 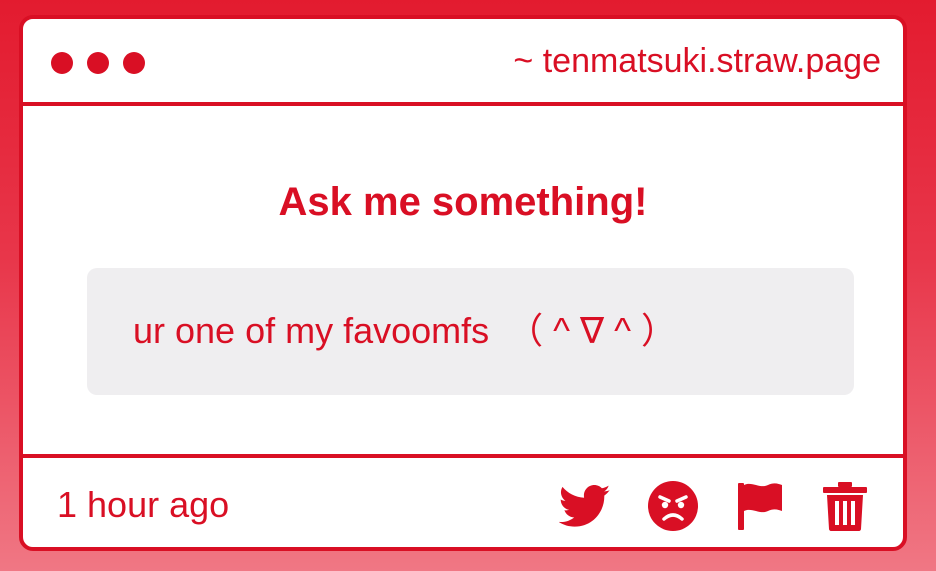 I want to click on question-text: ur one of my favoomfs （ ^ ∇ ^ ）, so click(x=405, y=330).